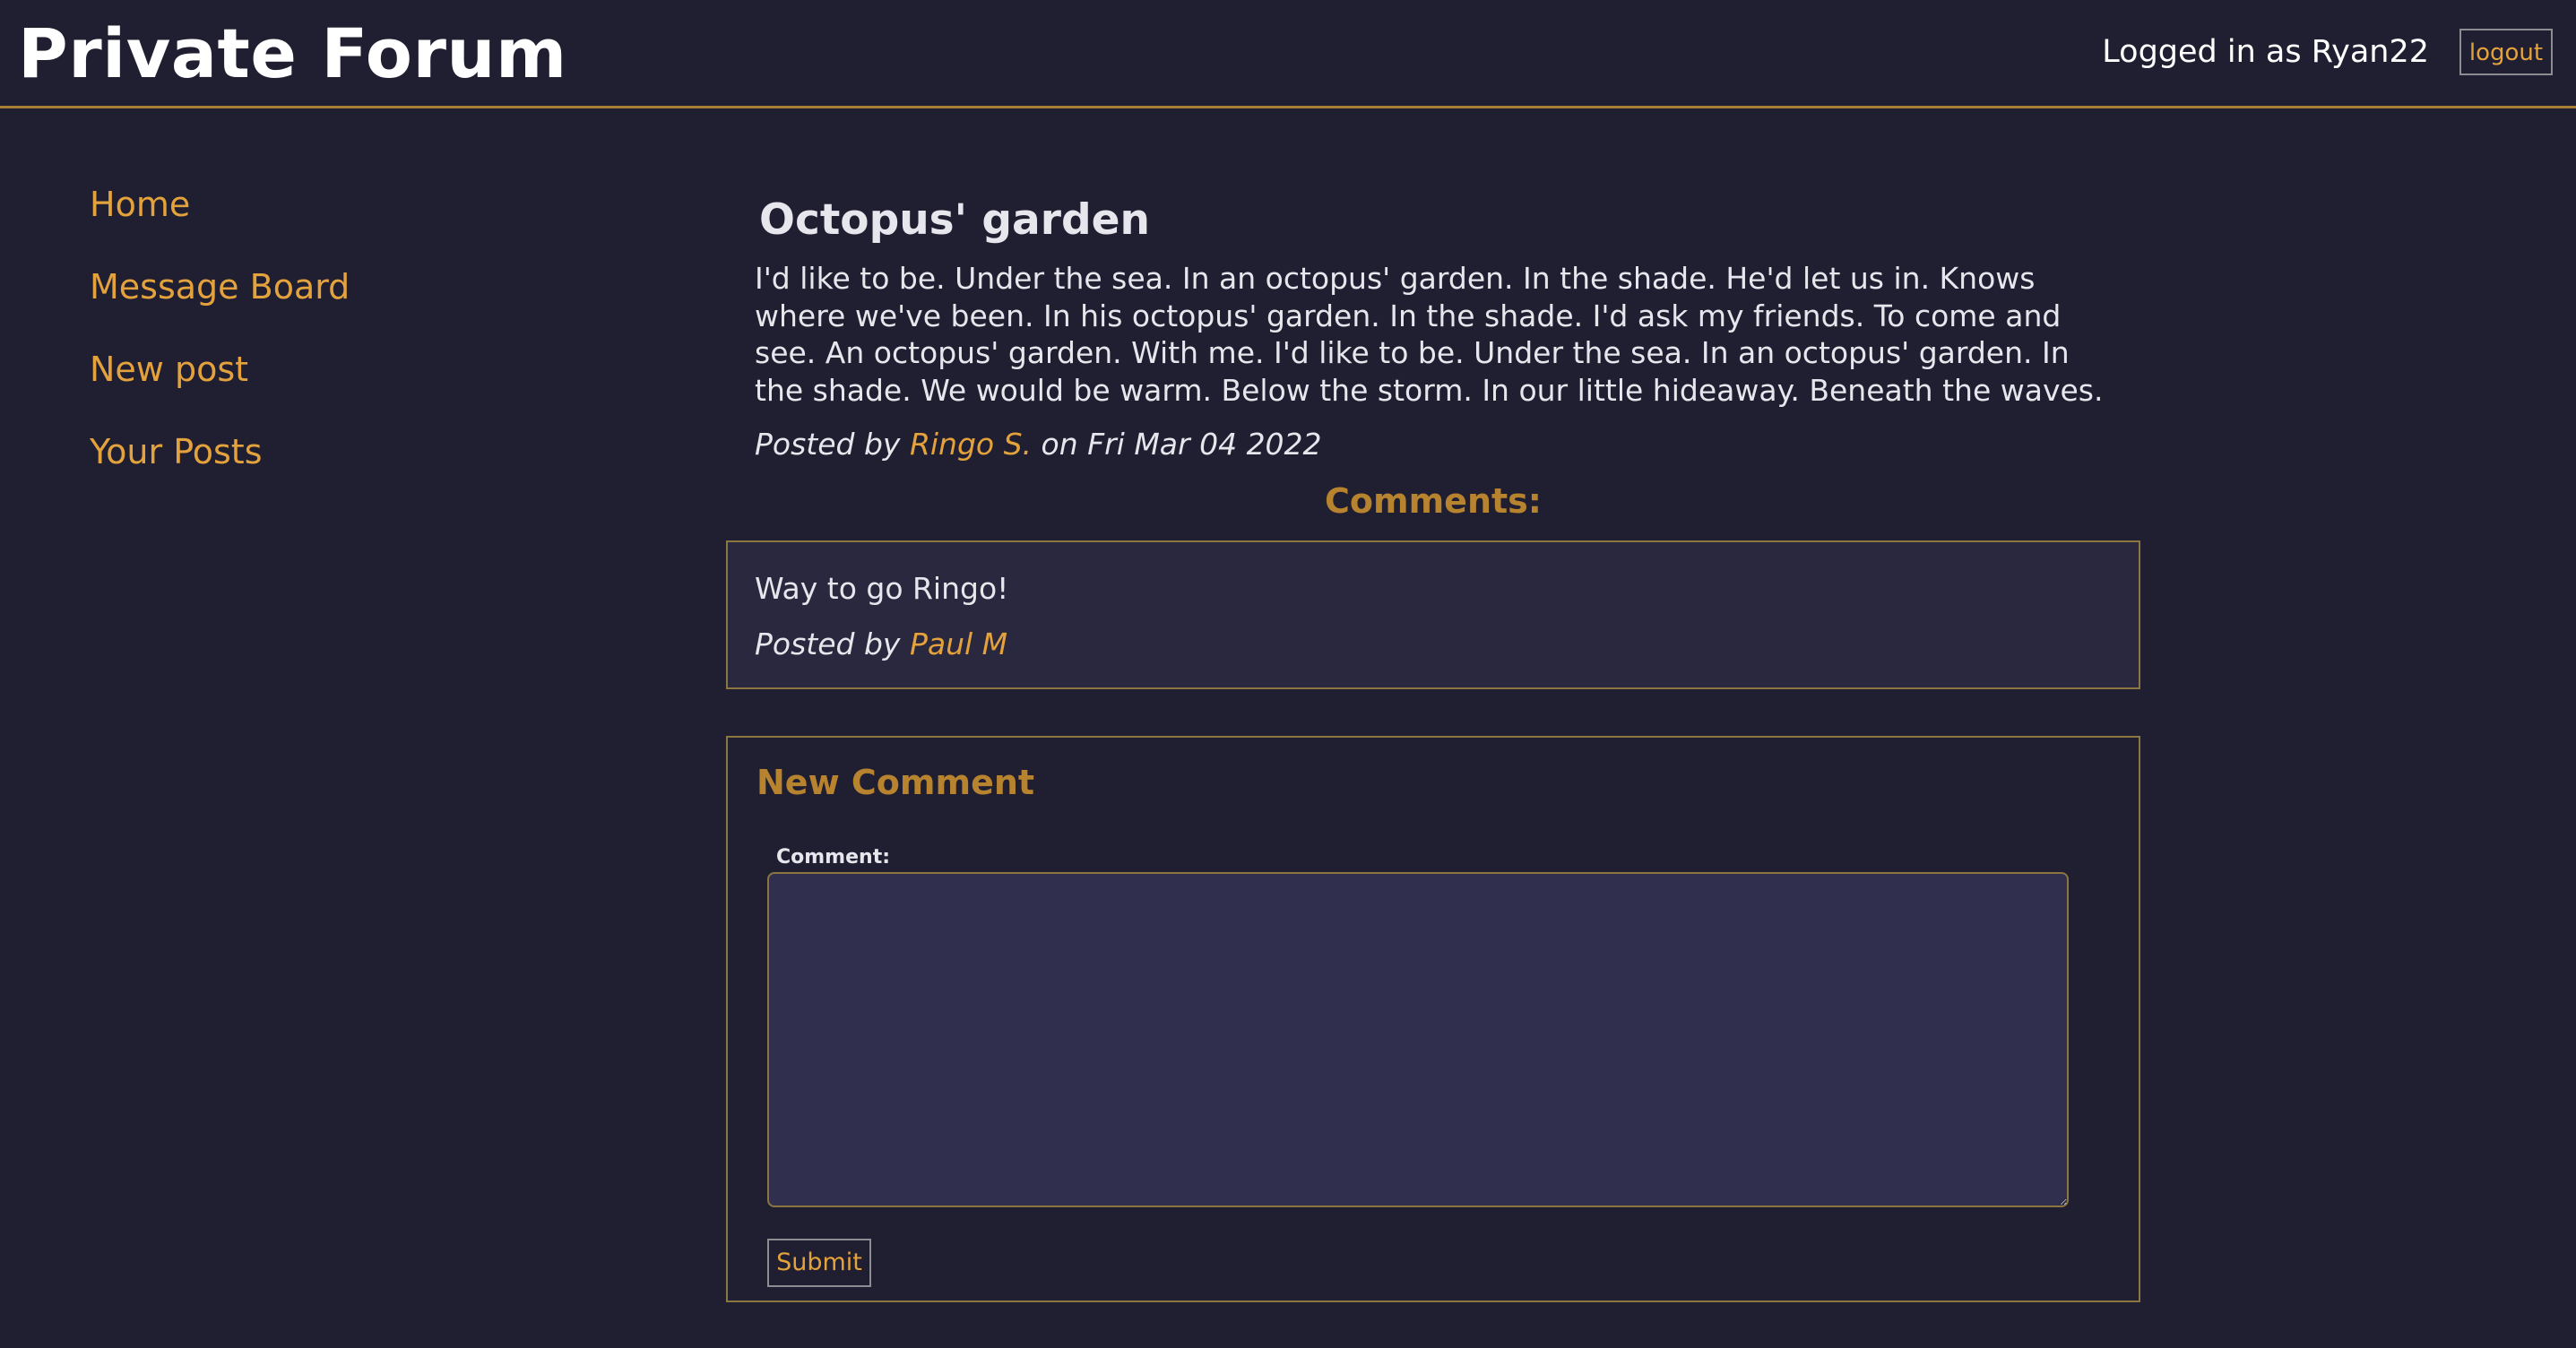  What do you see at coordinates (828, 644) in the screenshot?
I see `comment-posted-by-label: Posted by` at bounding box center [828, 644].